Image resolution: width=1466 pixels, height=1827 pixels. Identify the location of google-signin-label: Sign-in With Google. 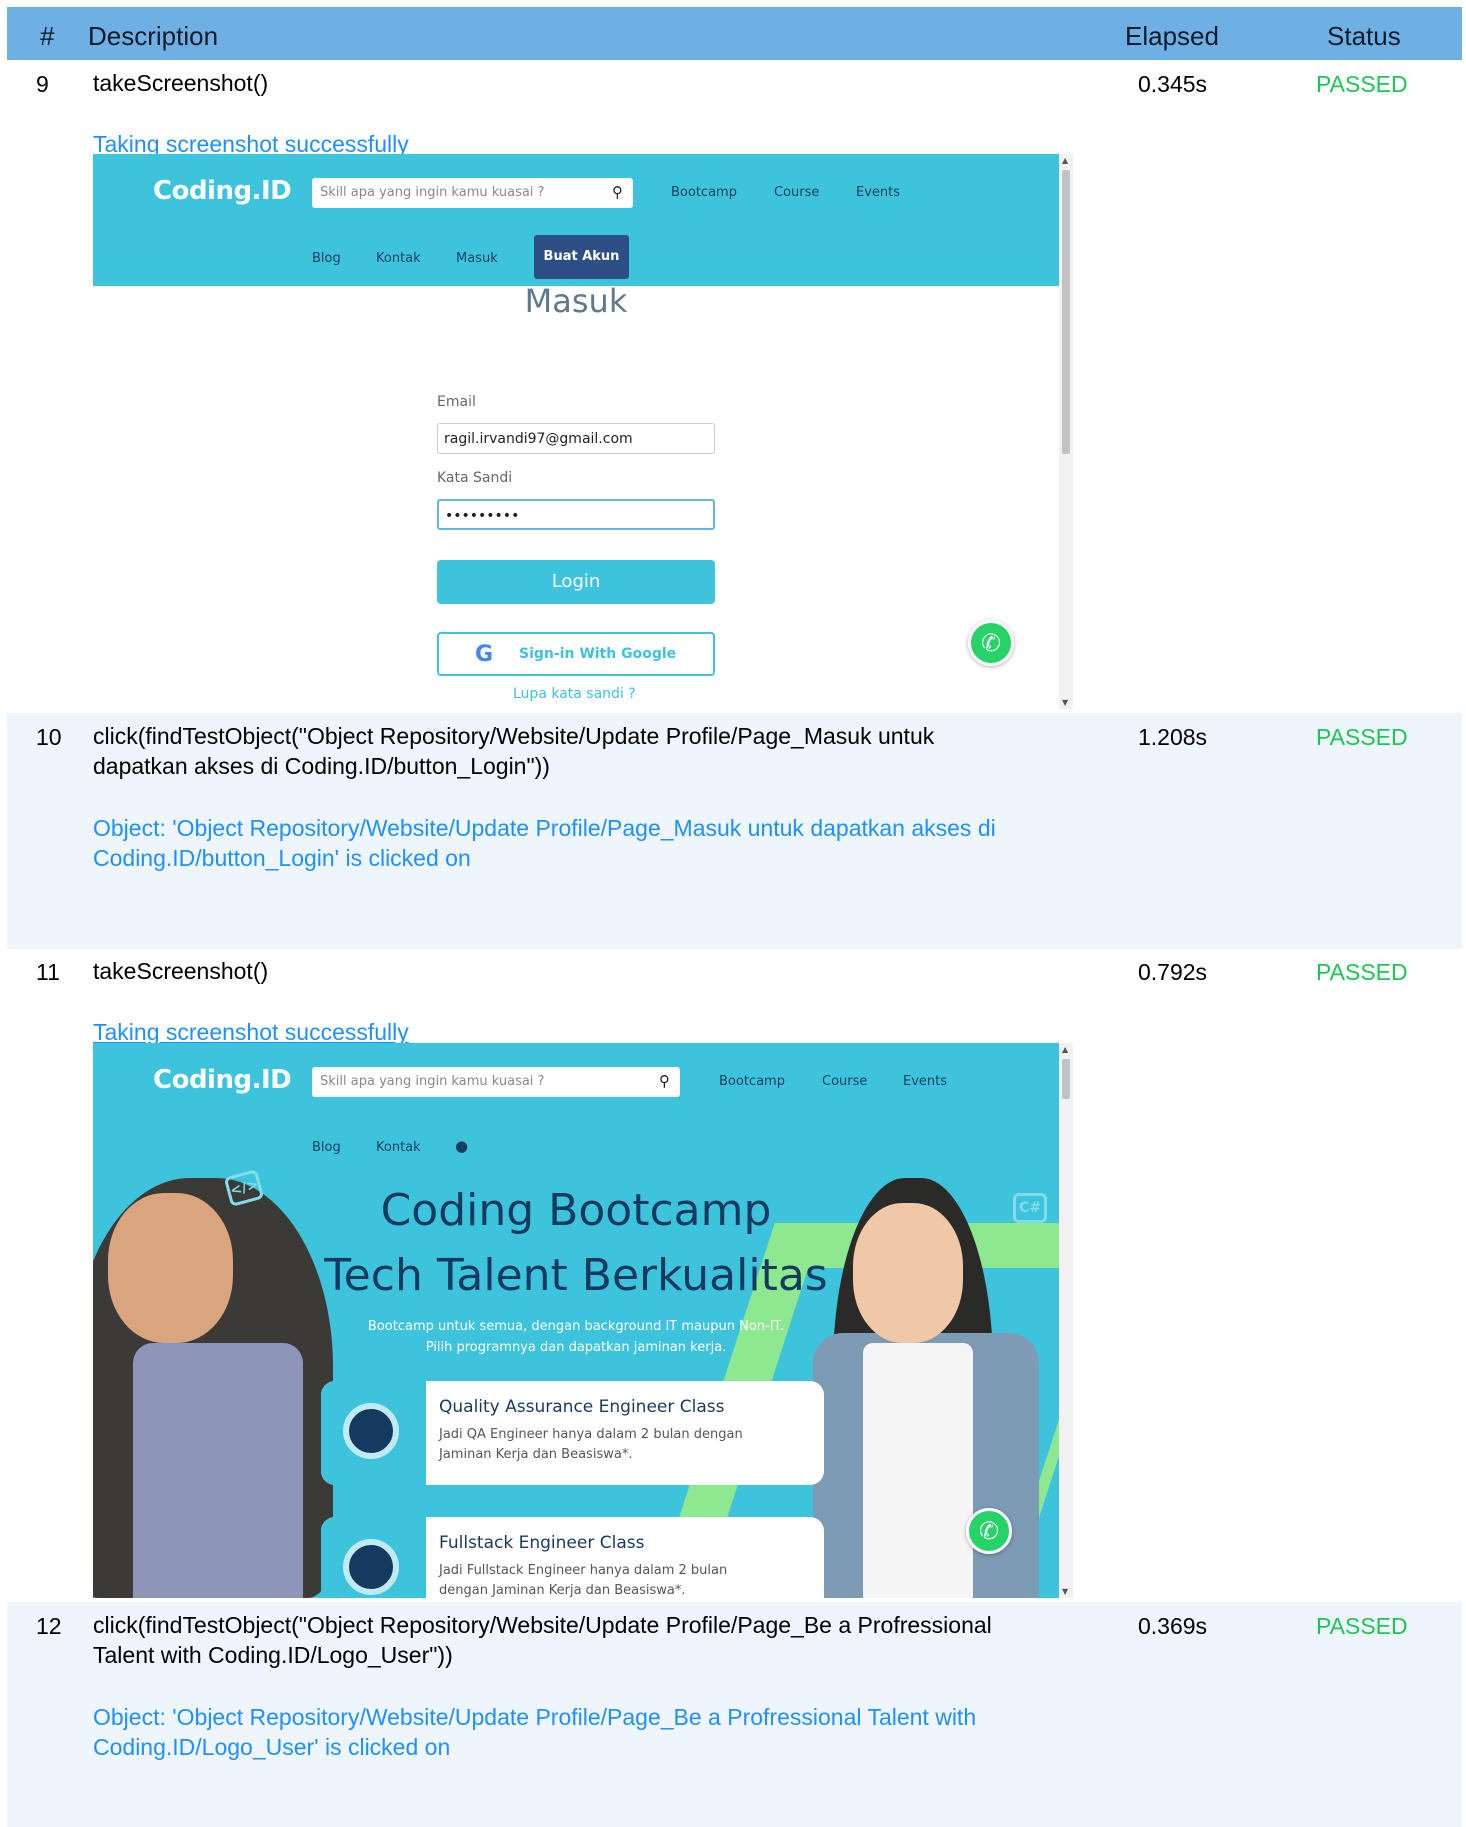
(598, 654).